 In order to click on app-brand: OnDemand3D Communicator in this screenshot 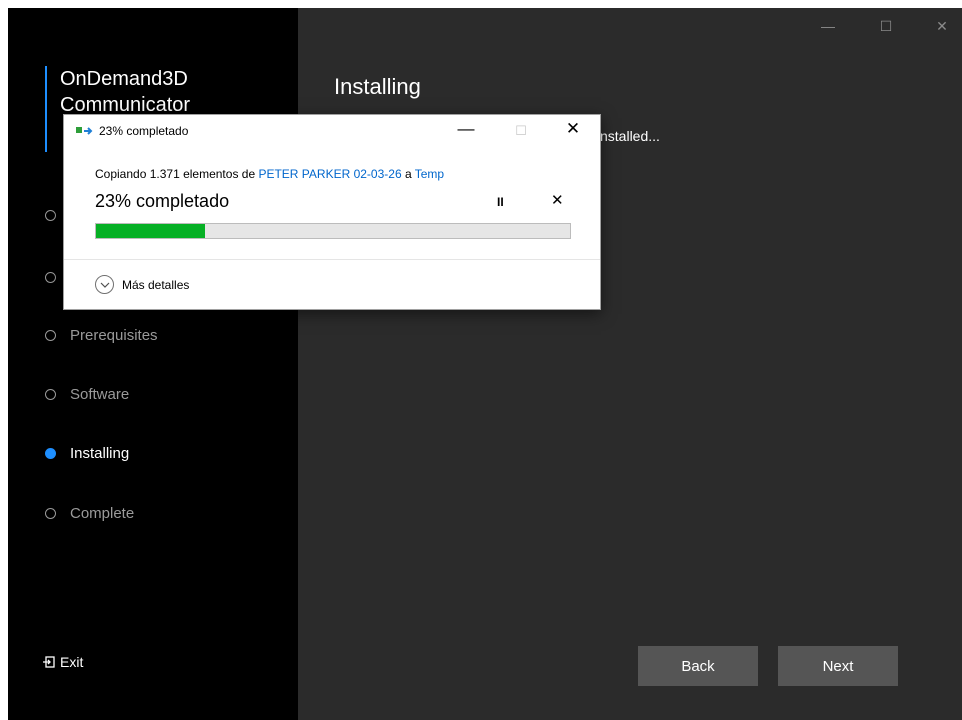, I will do `click(125, 92)`.